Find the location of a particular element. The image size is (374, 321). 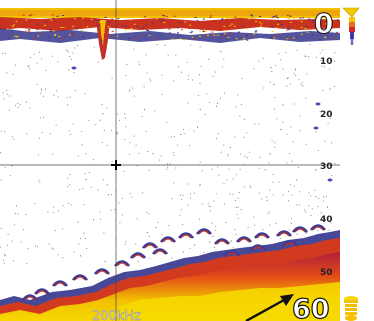

frequency-label: 200kHz is located at coordinates (116, 315).